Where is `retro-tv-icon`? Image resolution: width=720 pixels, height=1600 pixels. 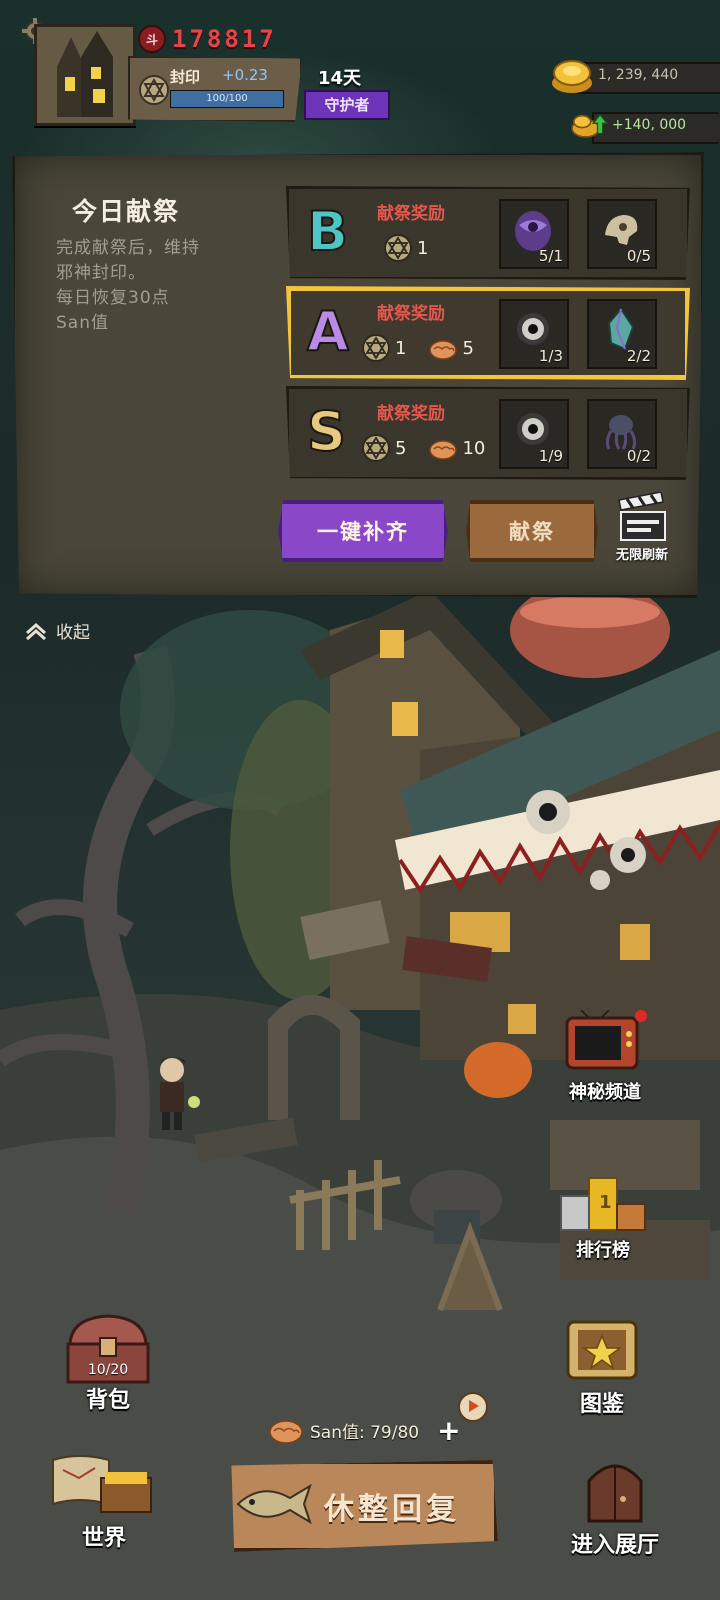 retro-tv-icon is located at coordinates (606, 1039).